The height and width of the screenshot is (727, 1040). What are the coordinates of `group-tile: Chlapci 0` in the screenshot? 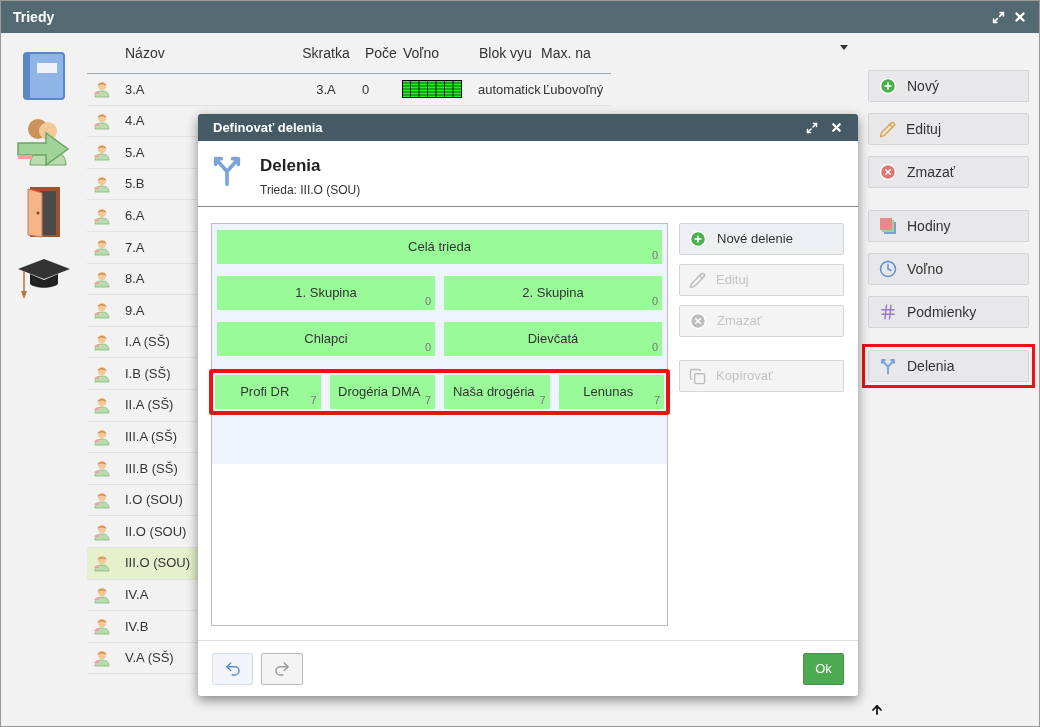 It's located at (326, 339).